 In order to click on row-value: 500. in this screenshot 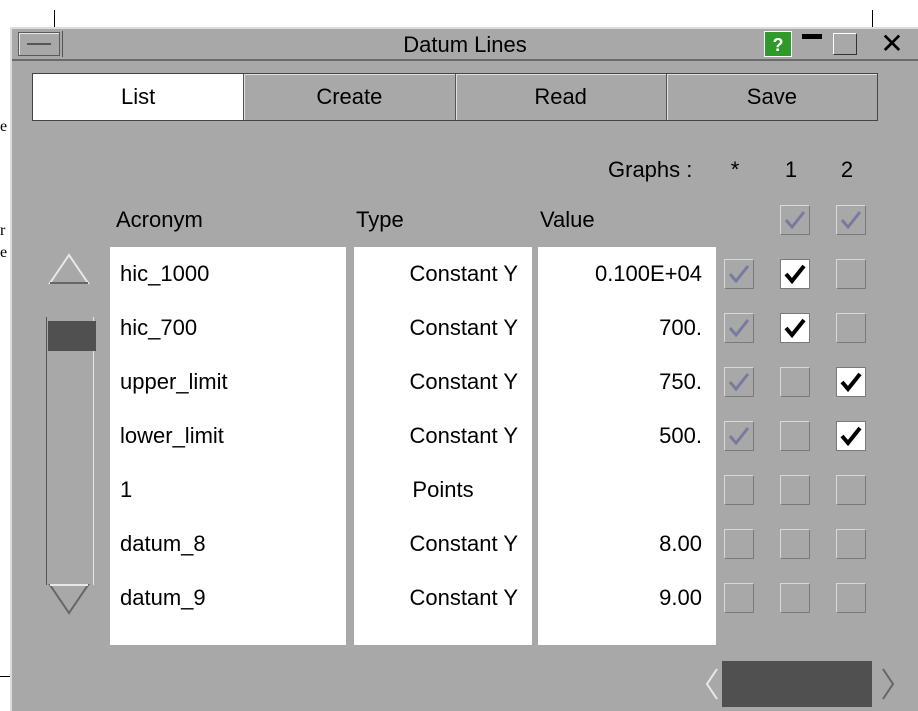, I will do `click(620, 436)`.